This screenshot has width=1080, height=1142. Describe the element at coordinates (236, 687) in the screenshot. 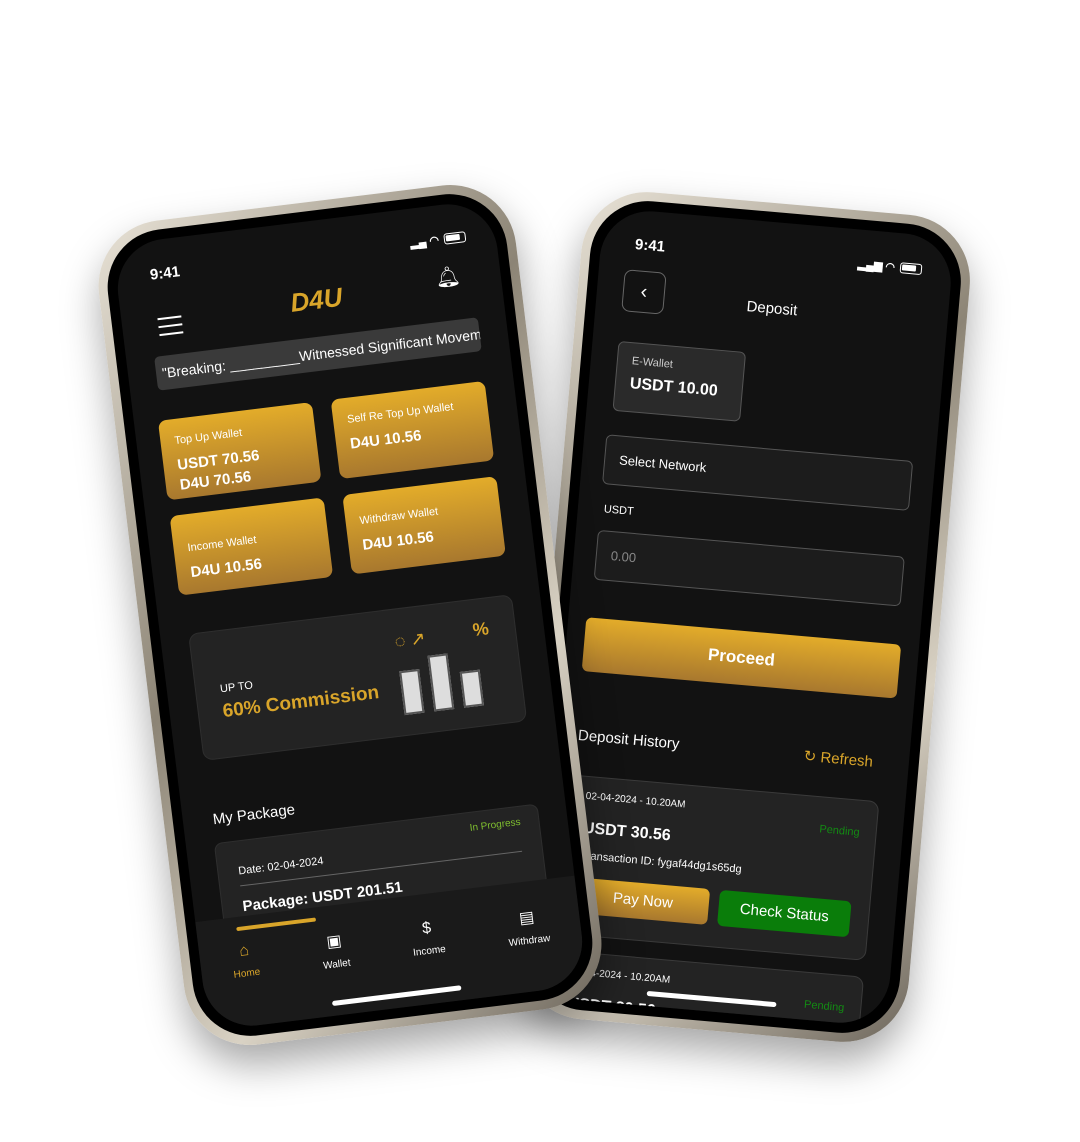

I see `promo-up-to: UP TO` at that location.